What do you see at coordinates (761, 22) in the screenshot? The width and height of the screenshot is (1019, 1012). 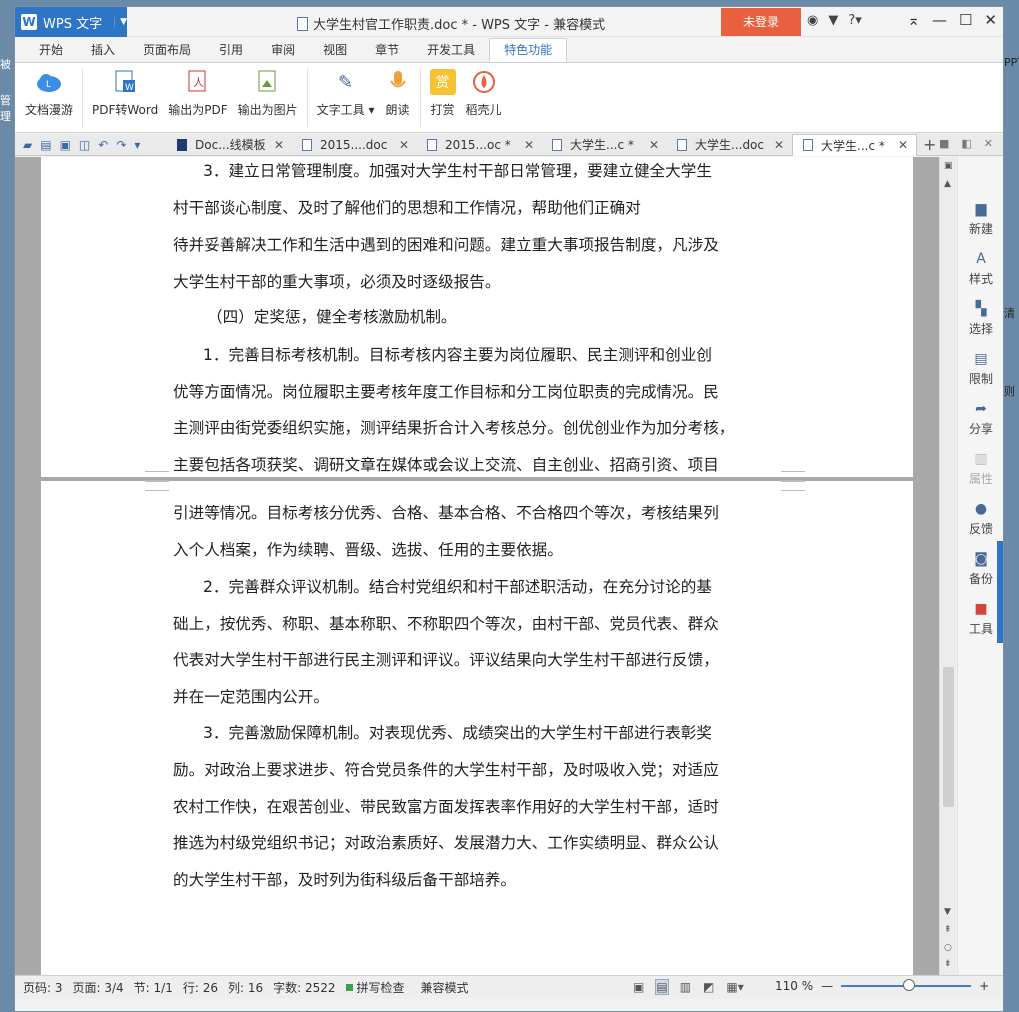 I see `login-button: 未登录` at bounding box center [761, 22].